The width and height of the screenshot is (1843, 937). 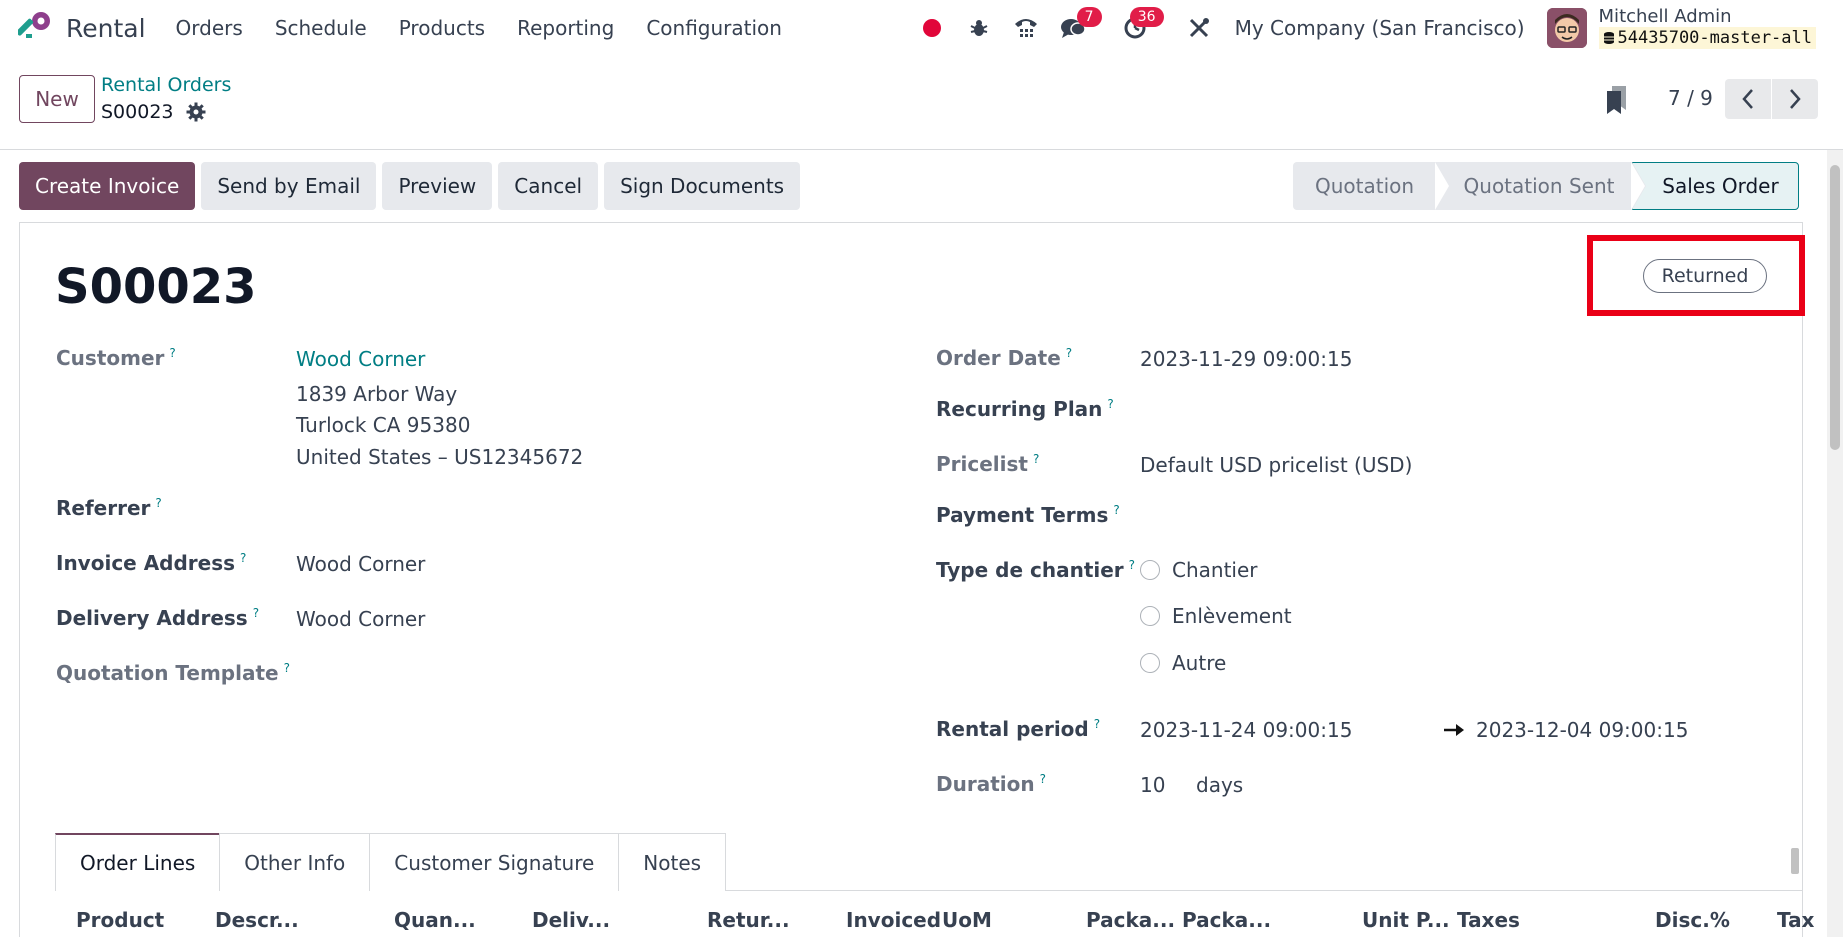 I want to click on quotation-template-label: Quotation Template?, so click(x=173, y=673).